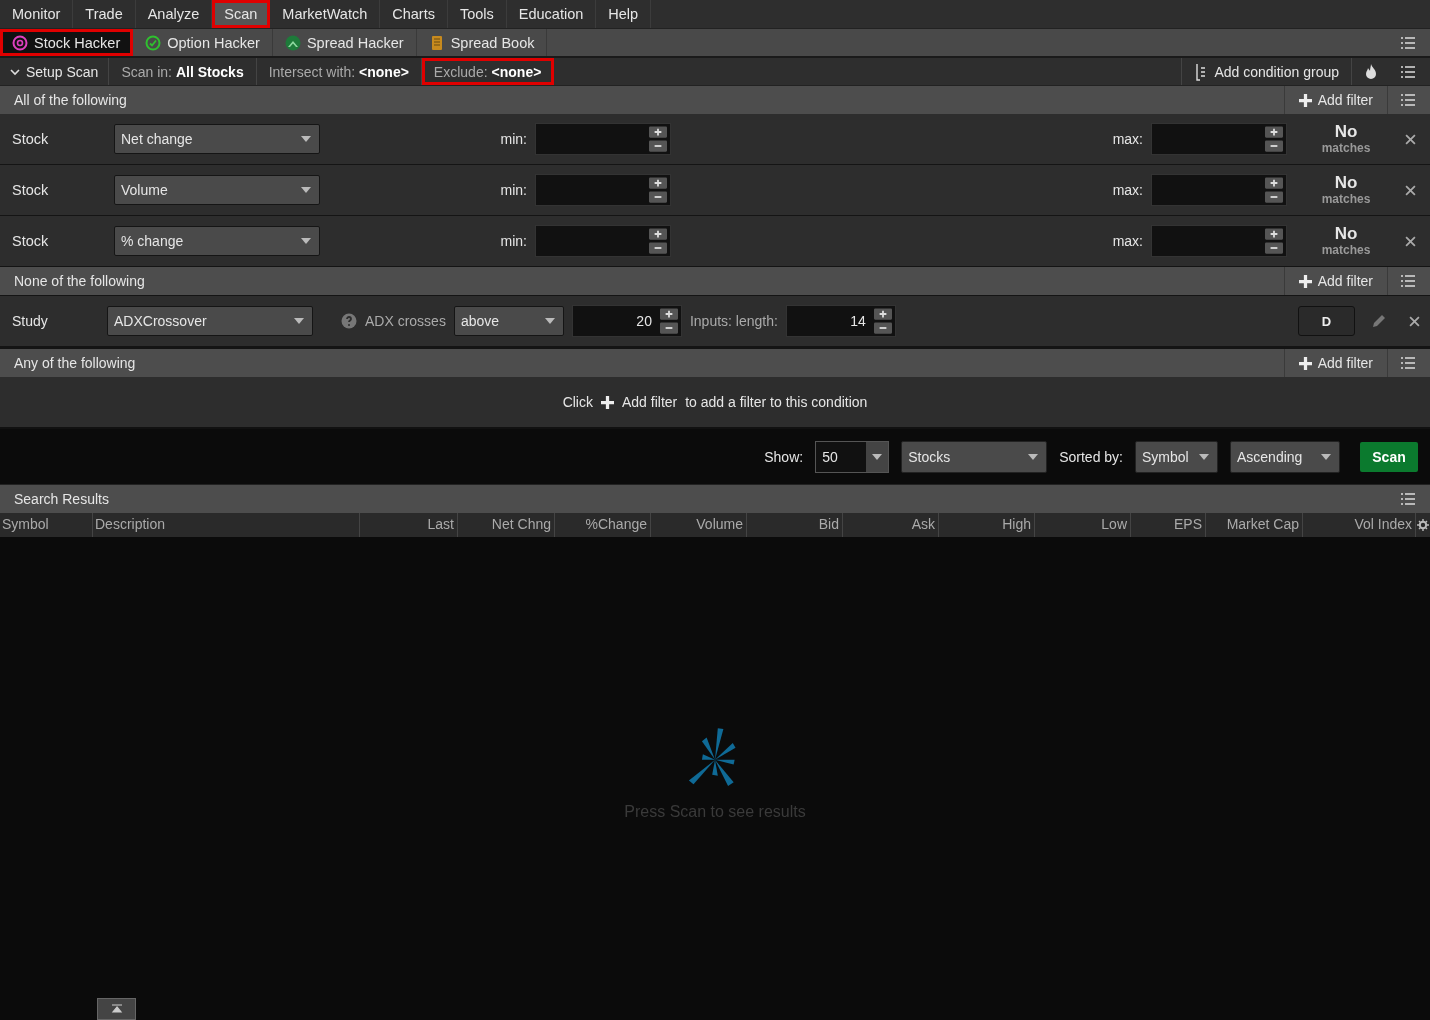  Describe the element at coordinates (153, 42) in the screenshot. I see `check-circle-icon` at that location.